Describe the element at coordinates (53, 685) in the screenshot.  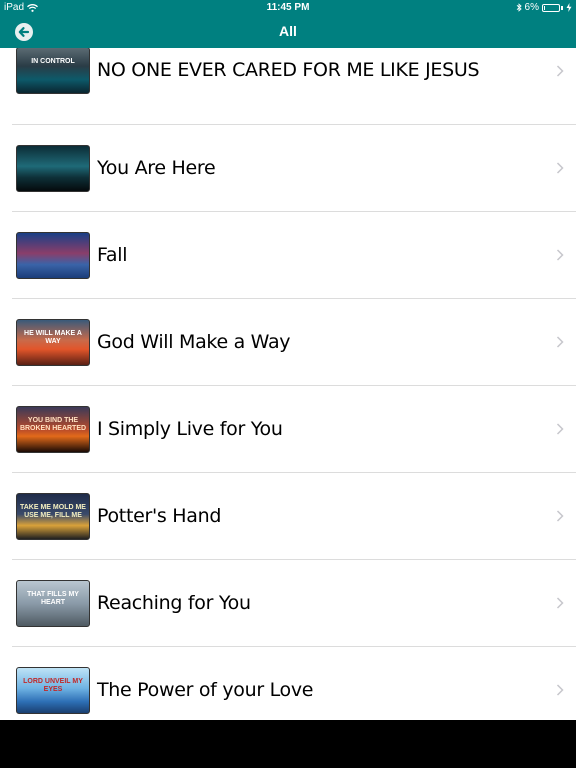
I see `thumbnail-caption: LORD UNVEIL MY EYES` at that location.